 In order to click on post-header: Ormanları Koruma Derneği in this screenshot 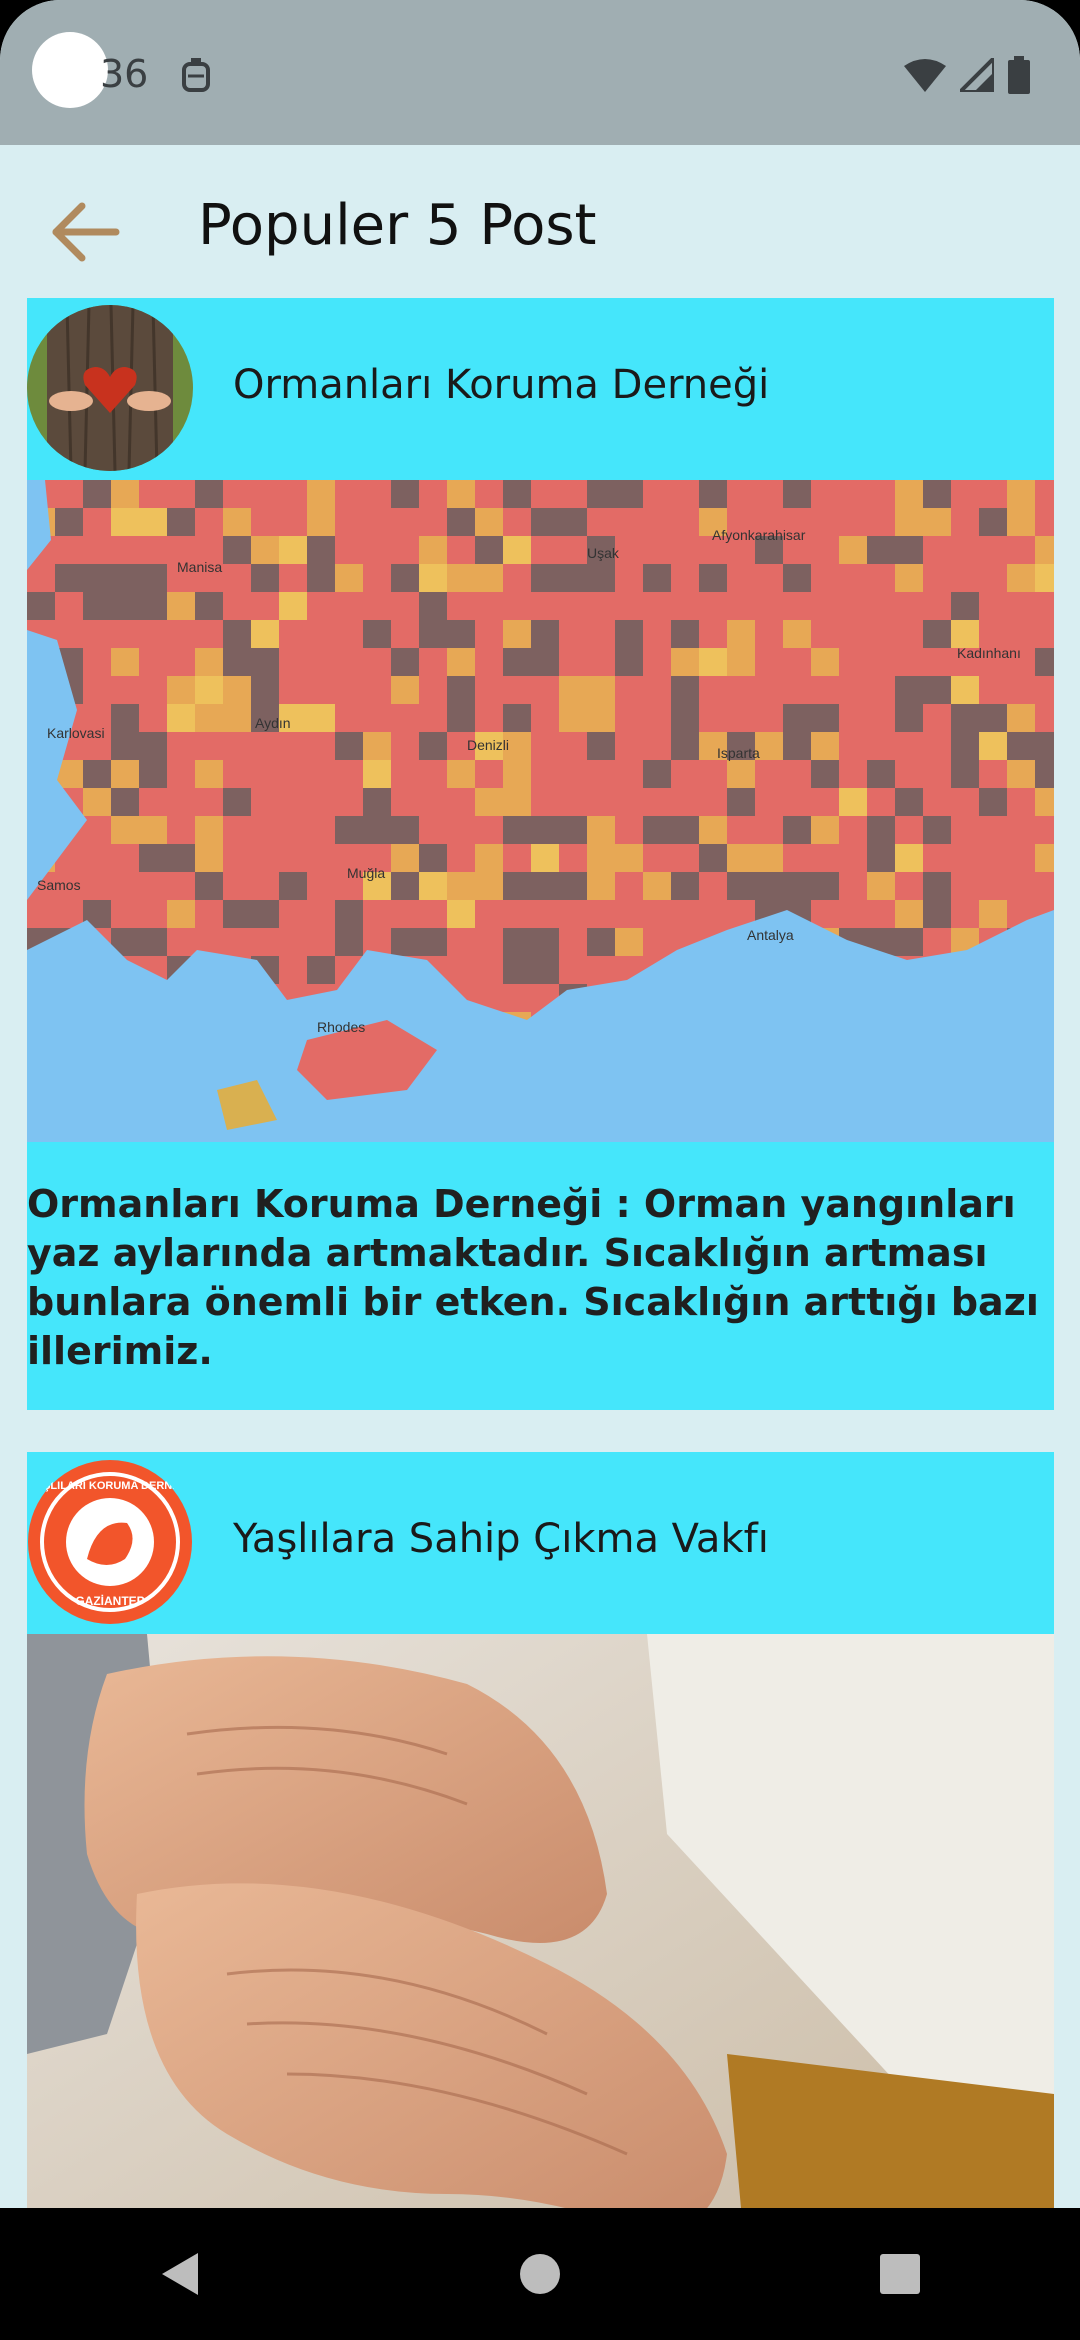, I will do `click(540, 389)`.